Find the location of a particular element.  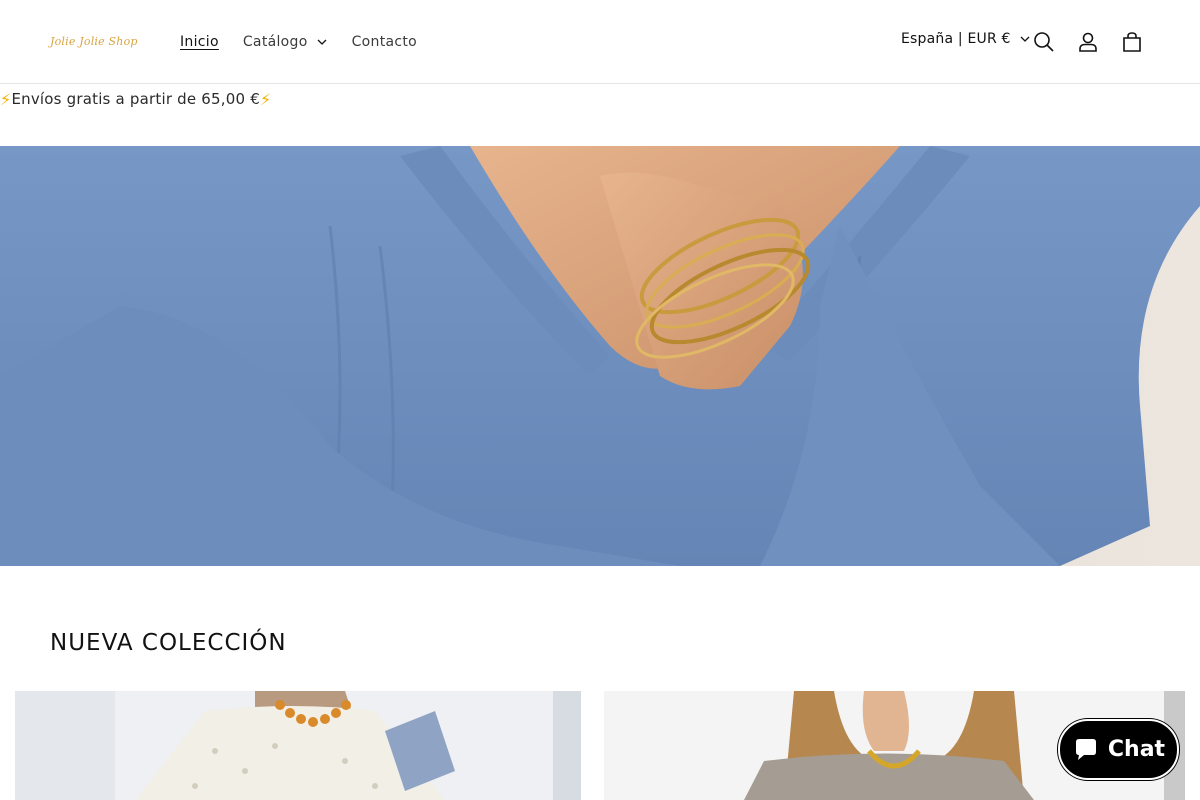

nav-item-inicio: Inicio is located at coordinates (199, 42).